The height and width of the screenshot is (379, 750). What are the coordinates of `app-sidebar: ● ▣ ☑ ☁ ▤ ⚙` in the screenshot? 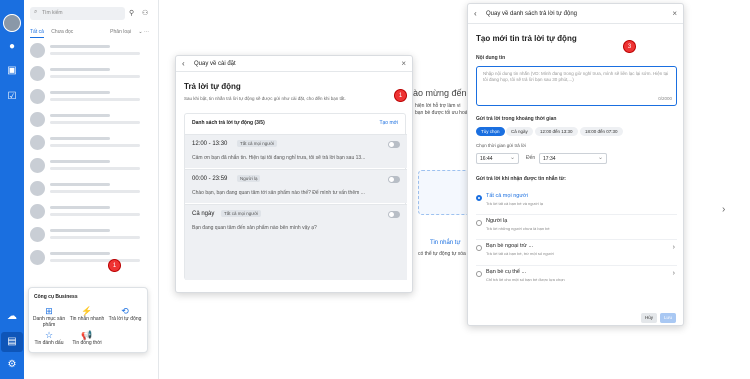 It's located at (12, 189).